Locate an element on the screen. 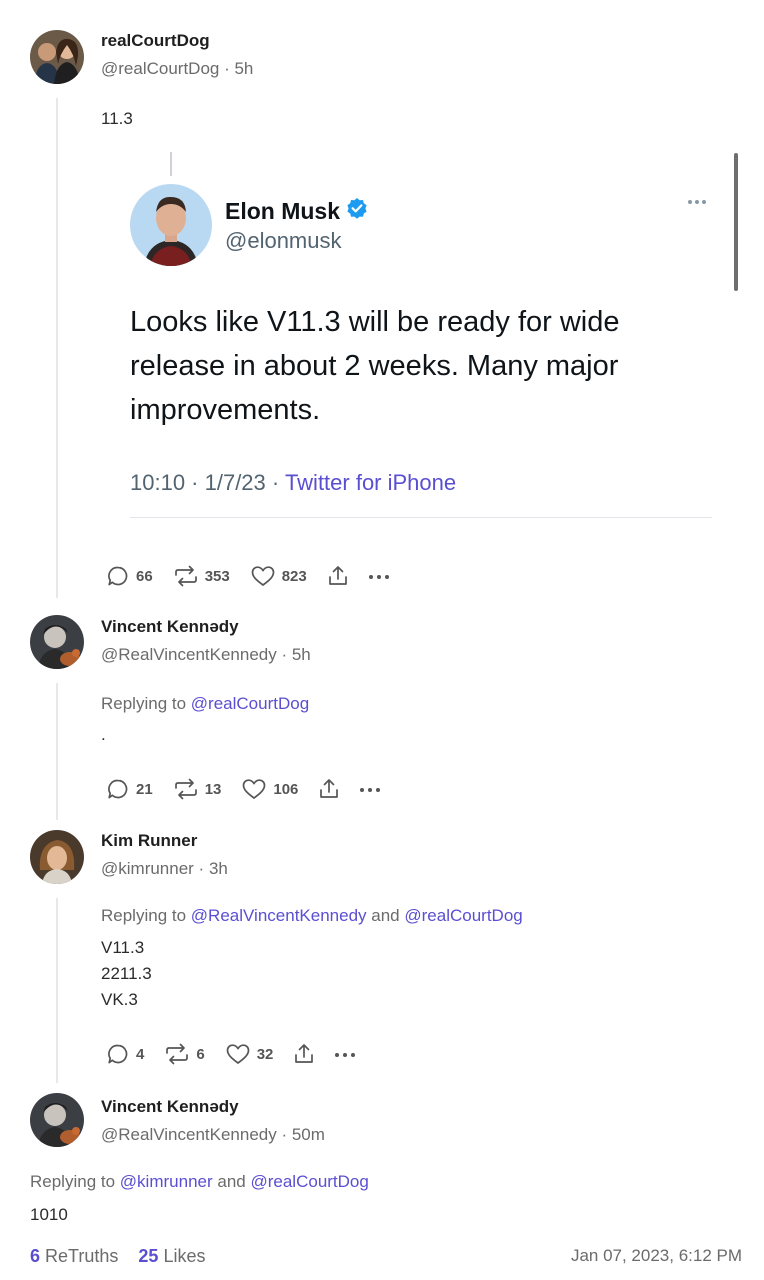 The height and width of the screenshot is (1280, 764). post-timestamp: Jan 07, 2023, 6:12 PM is located at coordinates (656, 1255).